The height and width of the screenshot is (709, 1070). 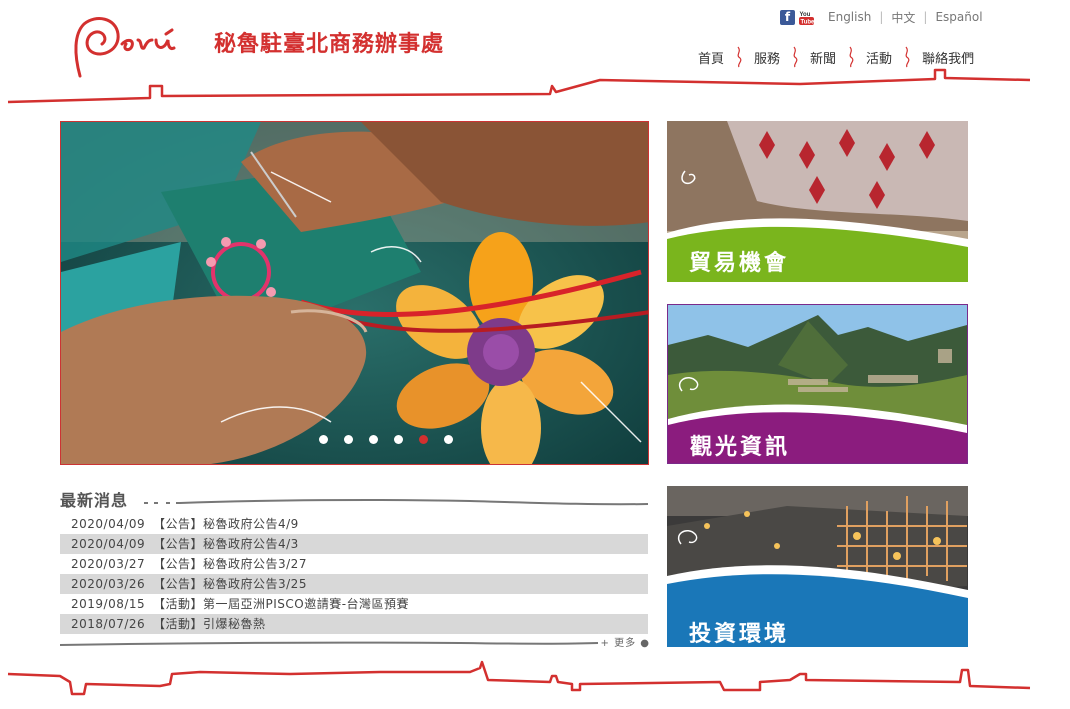 I want to click on news-headline: 【公告】秘魯政府公告4/3, so click(x=226, y=544).